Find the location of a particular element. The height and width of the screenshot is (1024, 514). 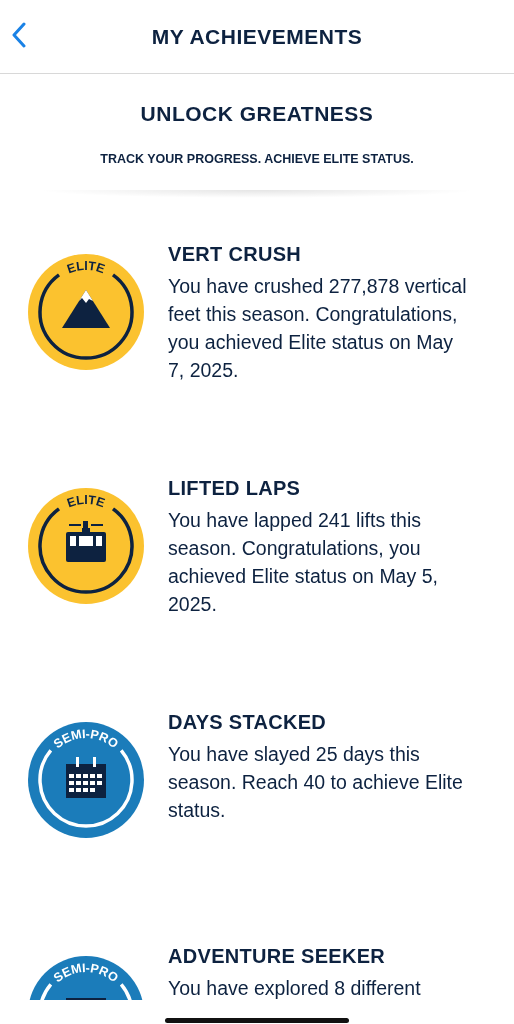

gondola-icon is located at coordinates (86, 542).